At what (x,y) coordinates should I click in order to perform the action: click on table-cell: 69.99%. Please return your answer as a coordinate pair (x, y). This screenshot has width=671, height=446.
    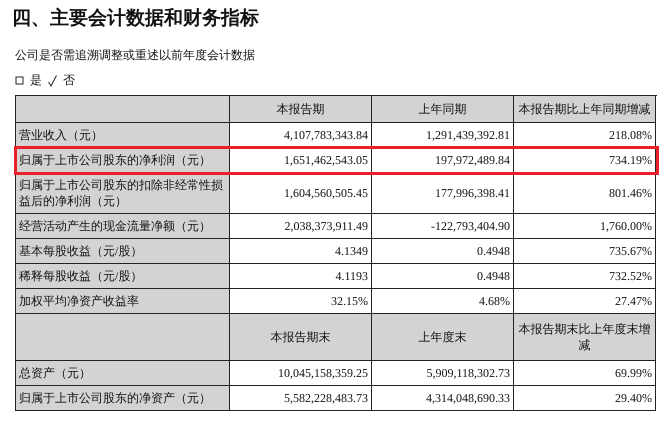
    Looking at the image, I should click on (585, 373).